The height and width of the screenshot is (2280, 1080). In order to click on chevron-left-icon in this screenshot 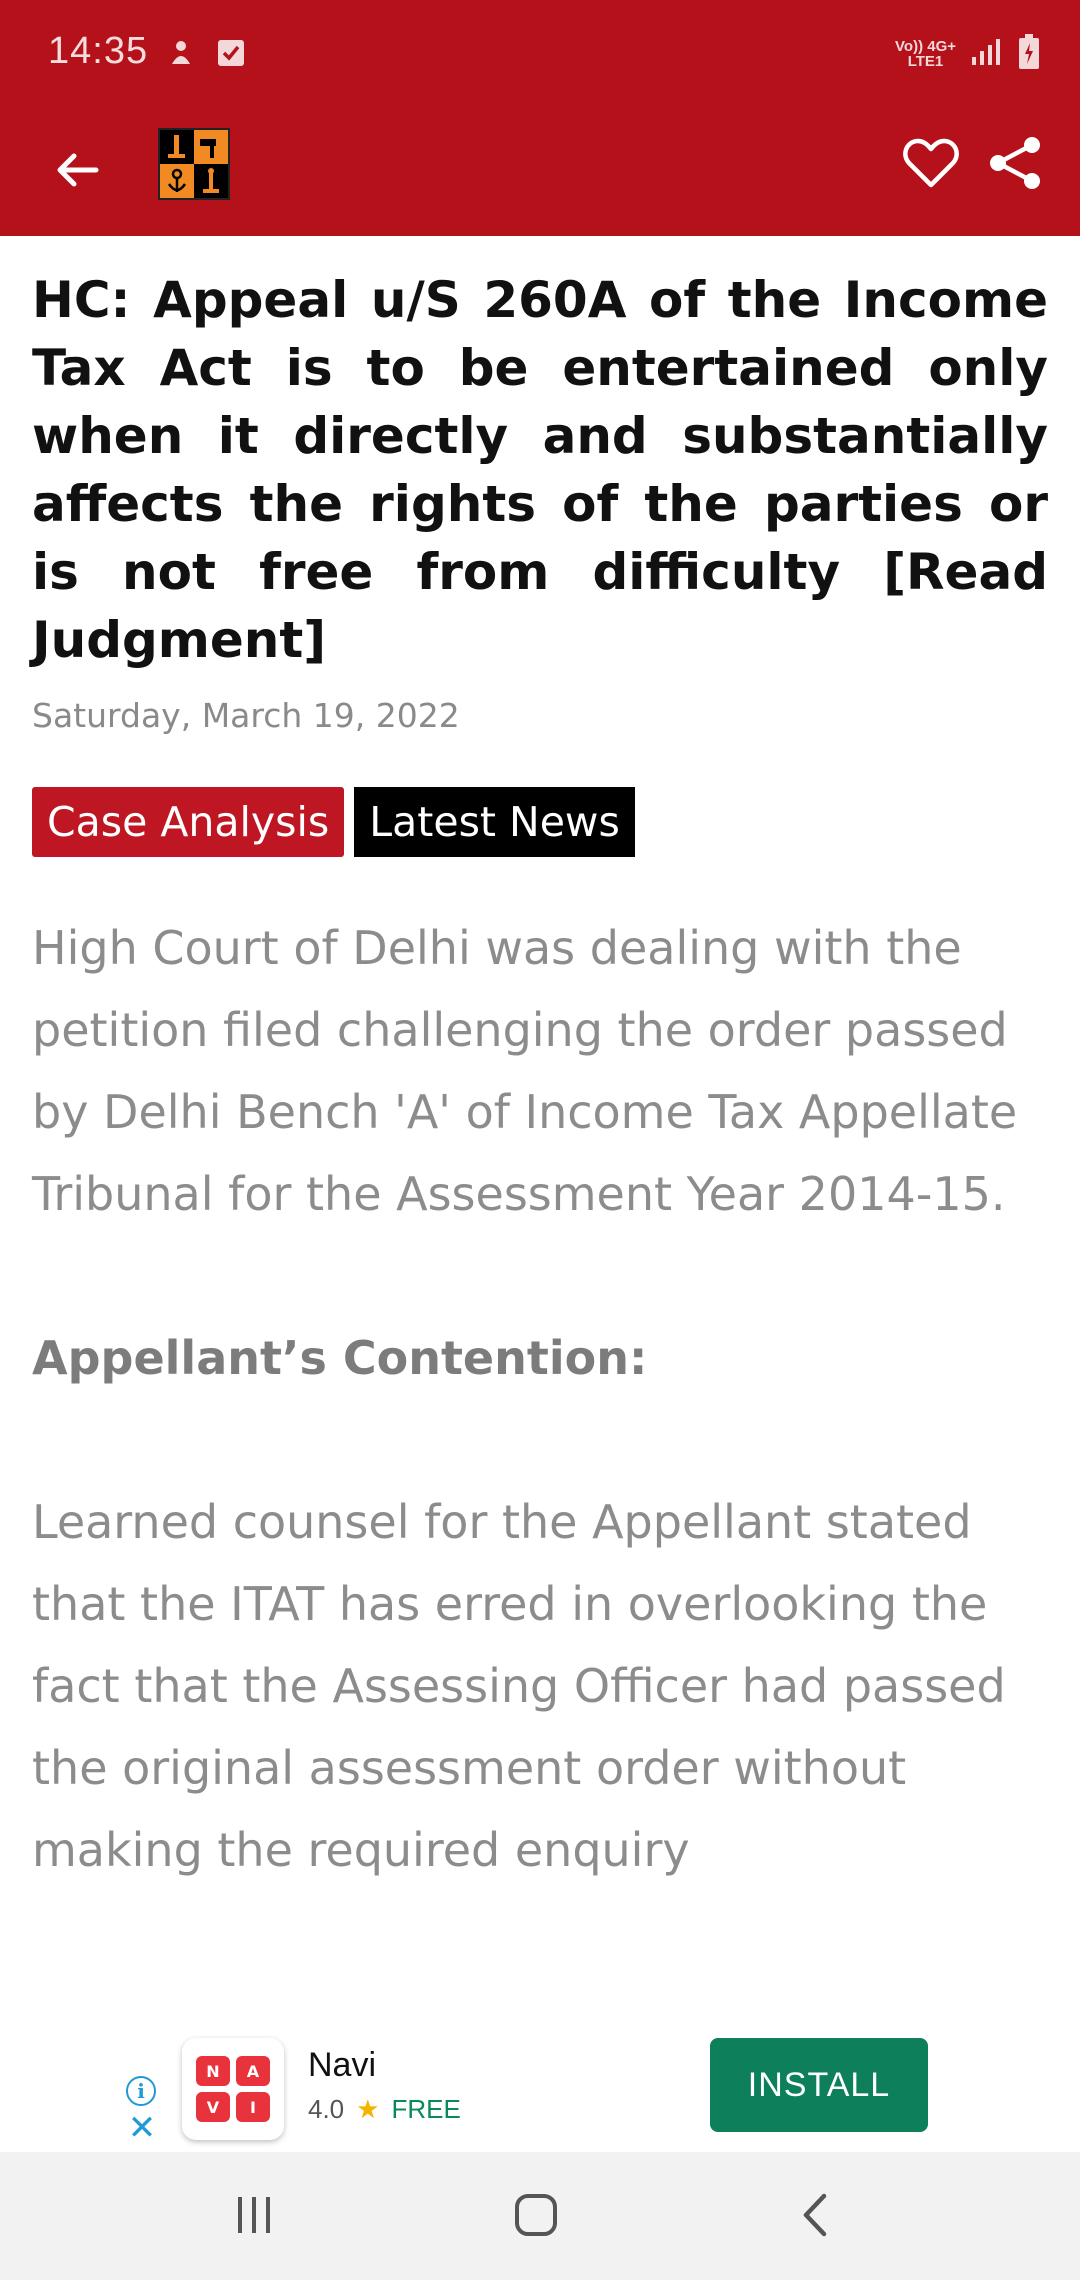, I will do `click(815, 2215)`.